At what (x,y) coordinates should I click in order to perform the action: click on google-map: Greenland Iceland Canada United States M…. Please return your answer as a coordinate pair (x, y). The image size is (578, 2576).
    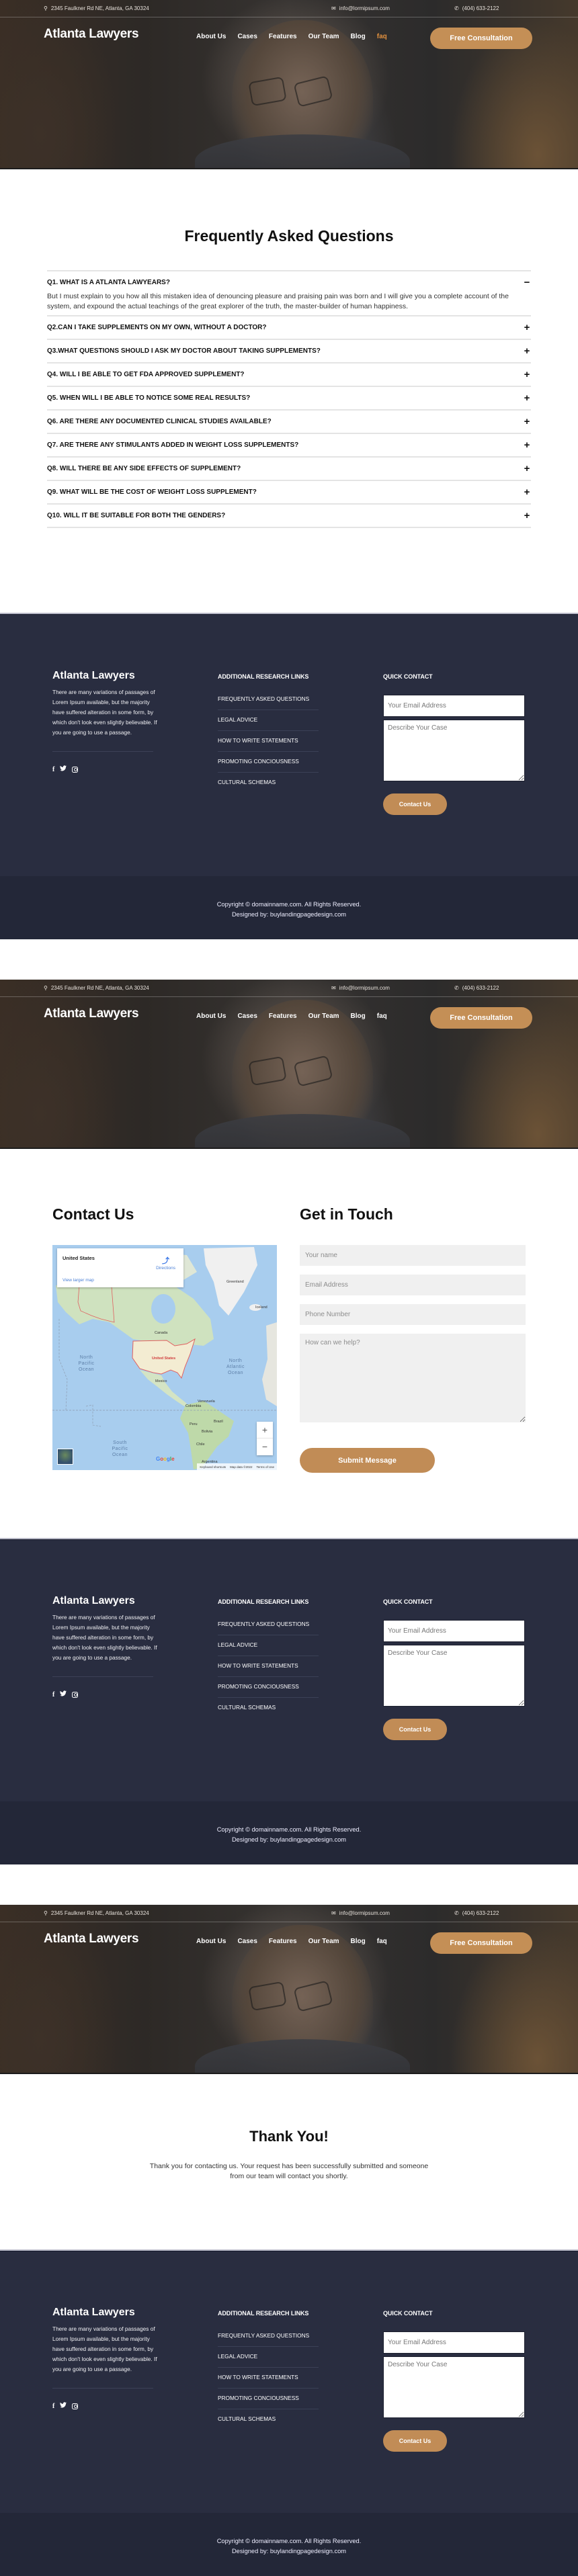
    Looking at the image, I should click on (164, 1357).